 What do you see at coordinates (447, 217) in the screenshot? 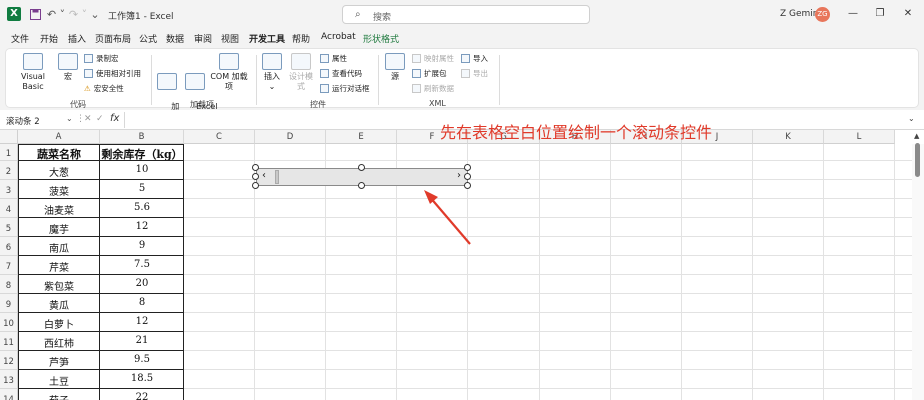
I see `annotation-arrow` at bounding box center [447, 217].